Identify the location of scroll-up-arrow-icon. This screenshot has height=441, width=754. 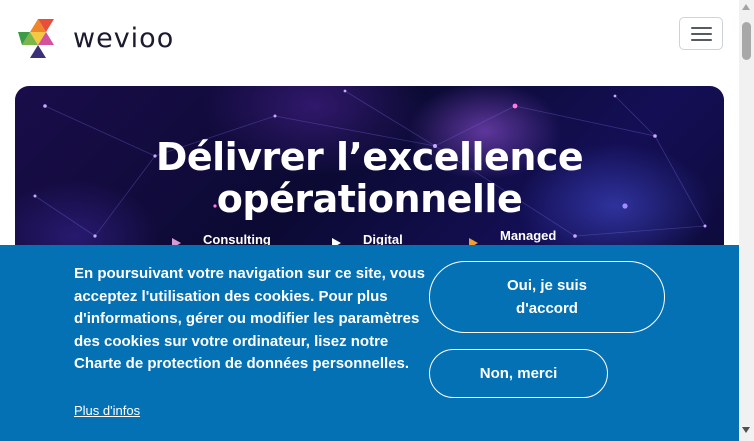
(746, 7).